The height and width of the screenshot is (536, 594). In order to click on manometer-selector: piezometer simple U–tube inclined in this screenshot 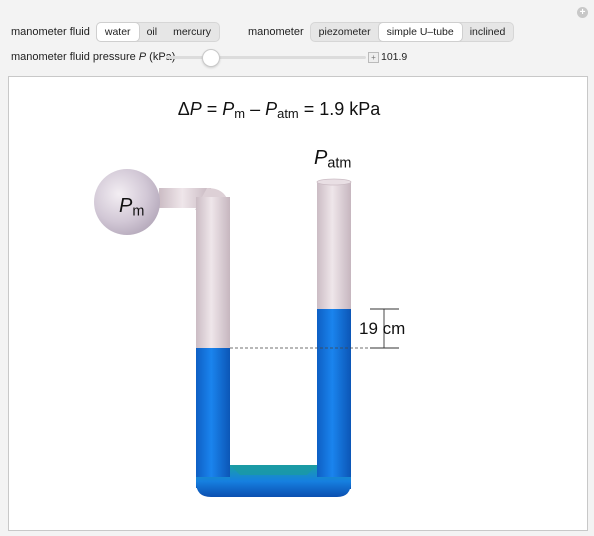, I will do `click(412, 32)`.